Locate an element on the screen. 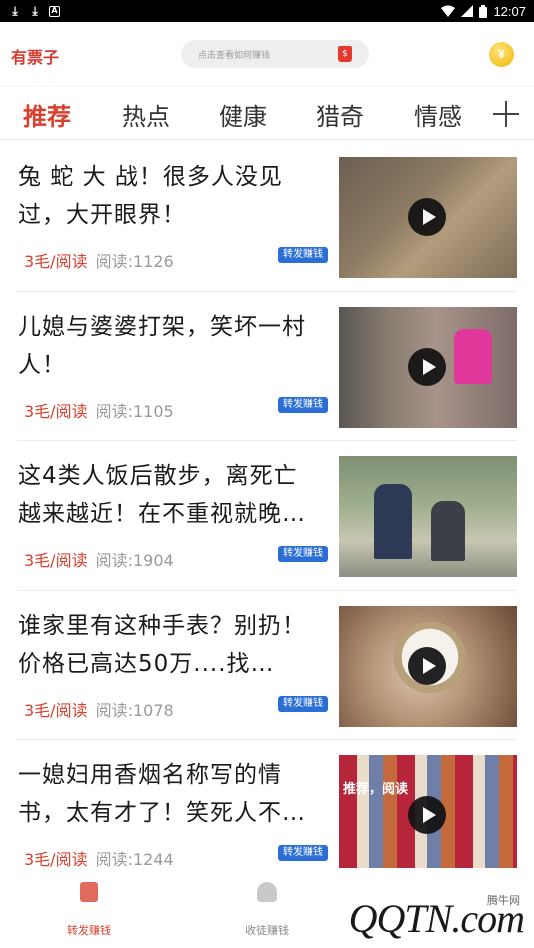  tab-curiosity: 猎奇 is located at coordinates (340, 114).